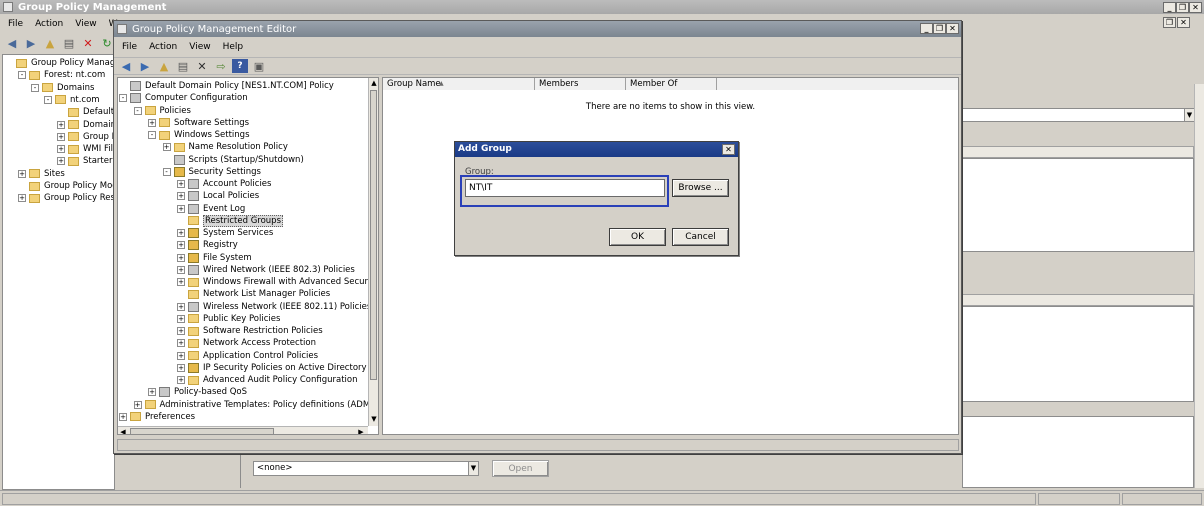 The height and width of the screenshot is (506, 1204). What do you see at coordinates (66, 198) in the screenshot?
I see `gpm-tree-item: + Group Policy Resu` at bounding box center [66, 198].